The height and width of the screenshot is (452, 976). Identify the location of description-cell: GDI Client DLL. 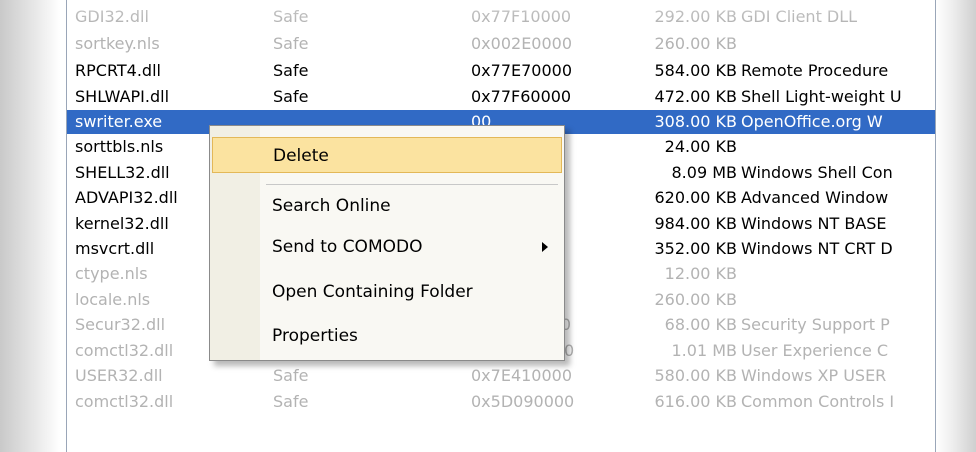
(799, 16).